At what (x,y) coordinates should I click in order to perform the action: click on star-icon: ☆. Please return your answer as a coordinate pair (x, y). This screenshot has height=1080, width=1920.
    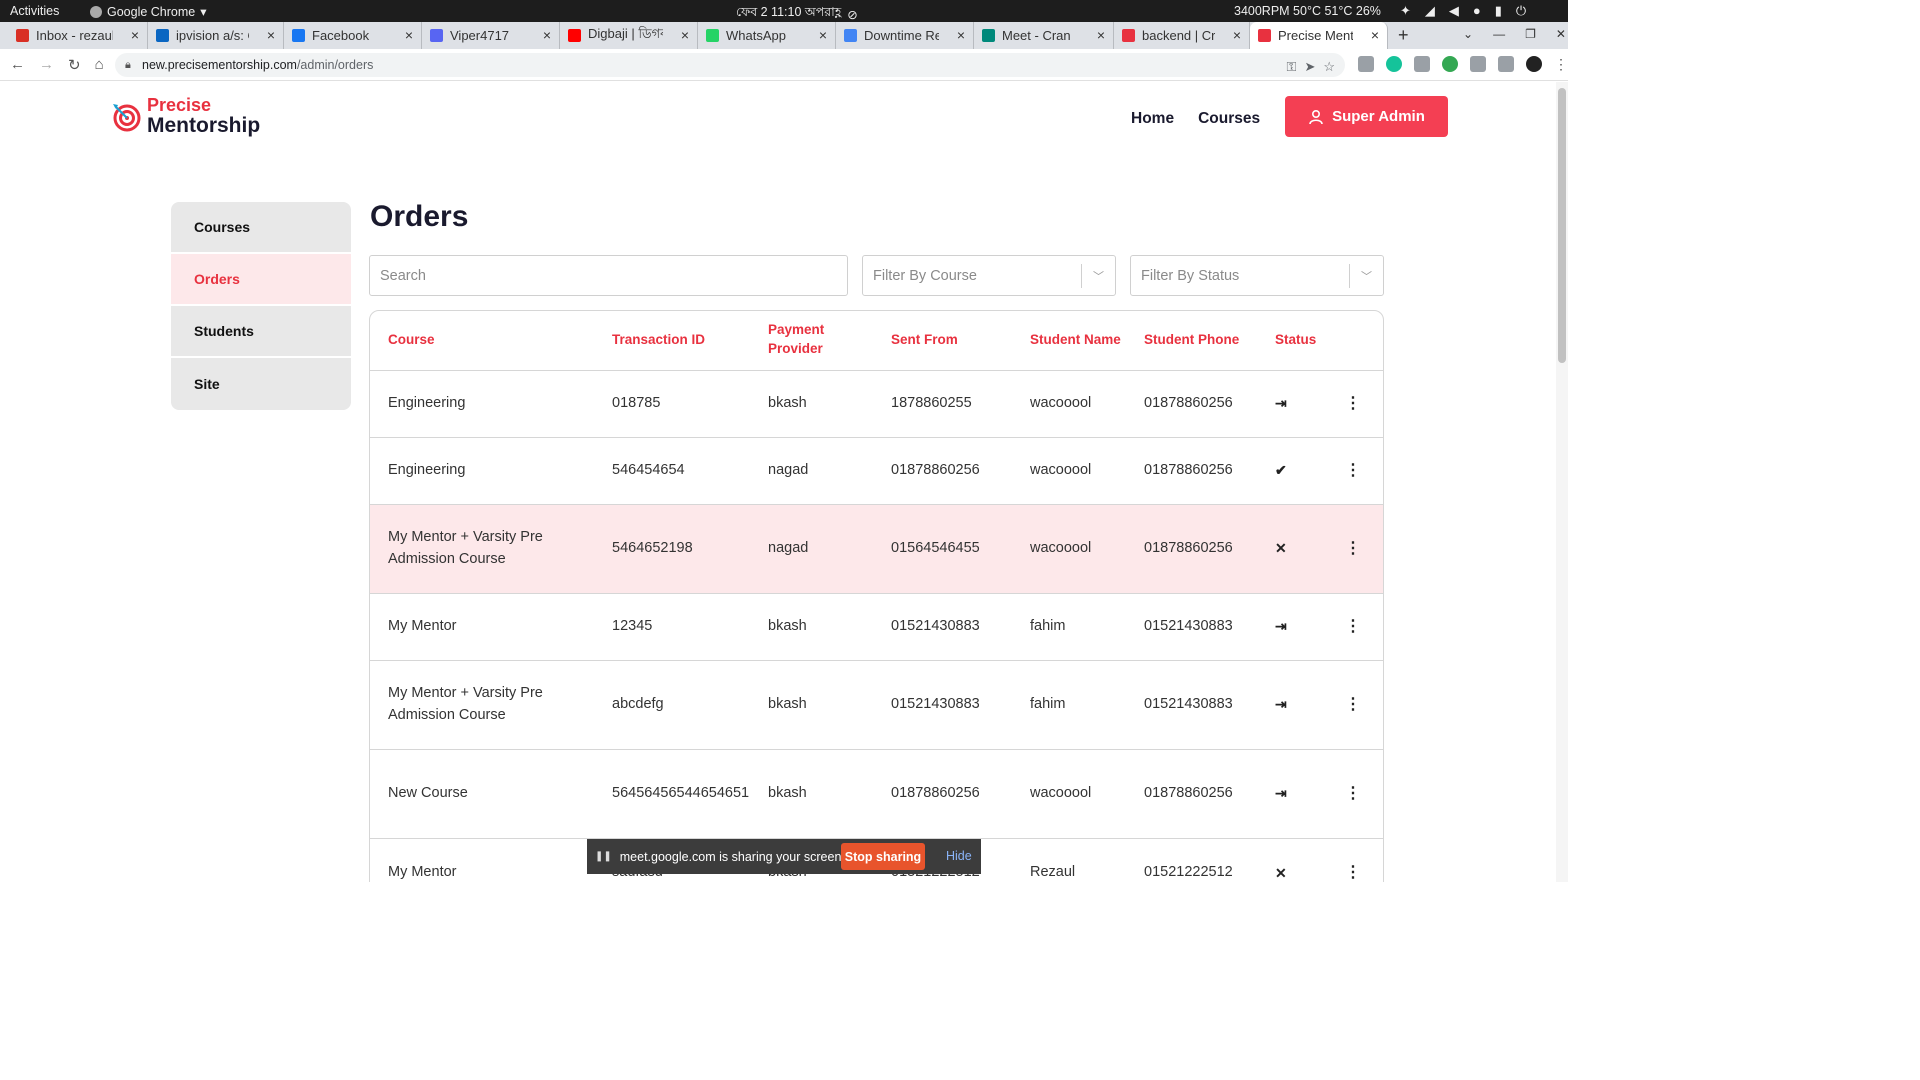
    Looking at the image, I should click on (1329, 67).